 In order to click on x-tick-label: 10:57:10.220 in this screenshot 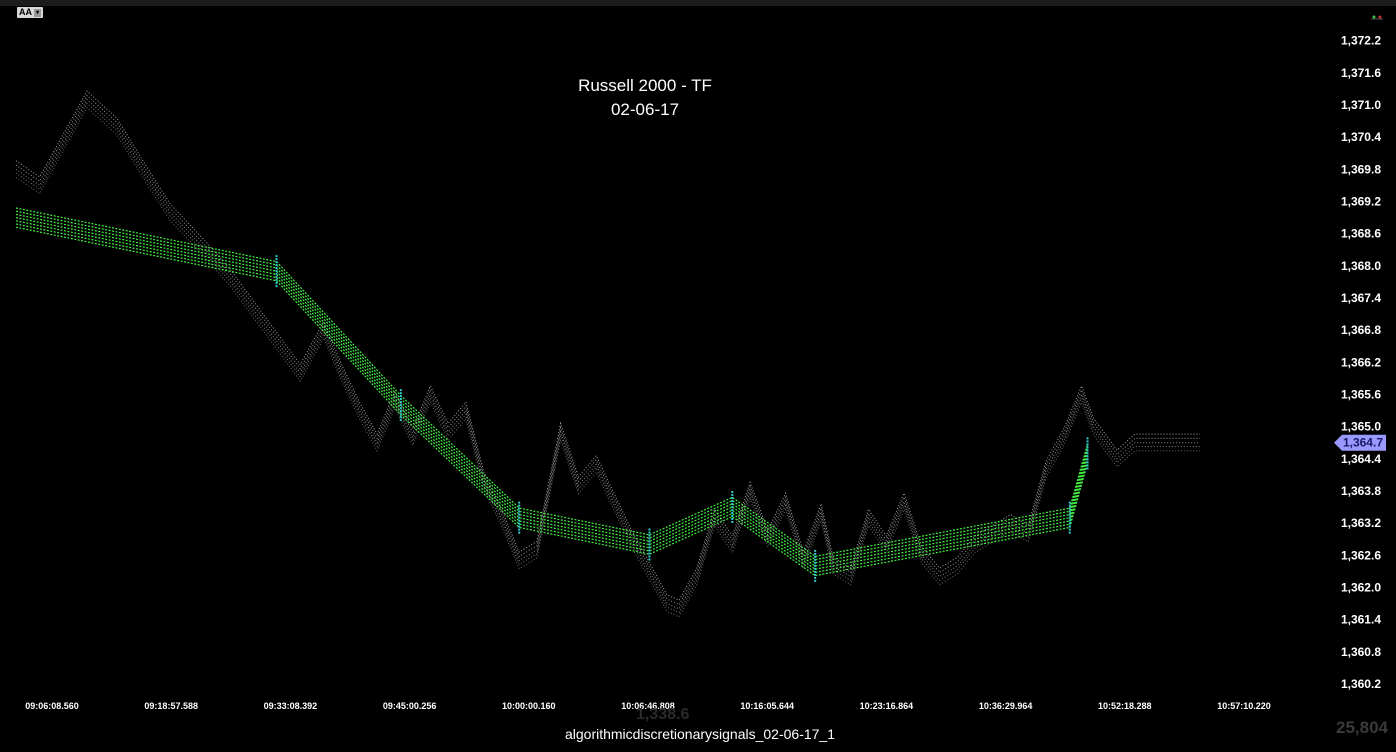, I will do `click(1244, 706)`.